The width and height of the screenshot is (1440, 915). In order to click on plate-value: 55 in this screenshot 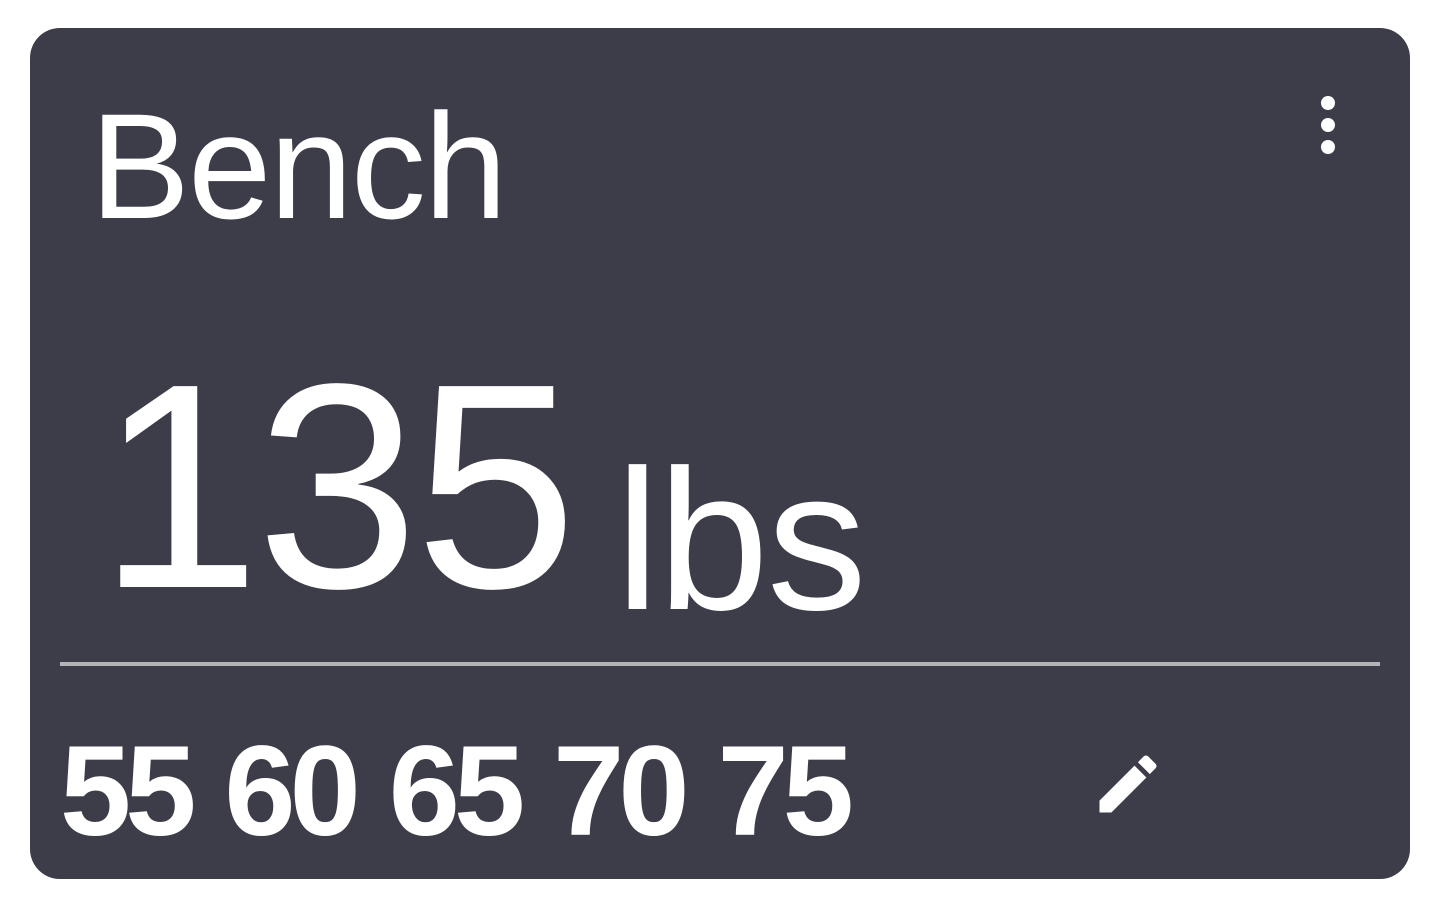, I will do `click(128, 792)`.